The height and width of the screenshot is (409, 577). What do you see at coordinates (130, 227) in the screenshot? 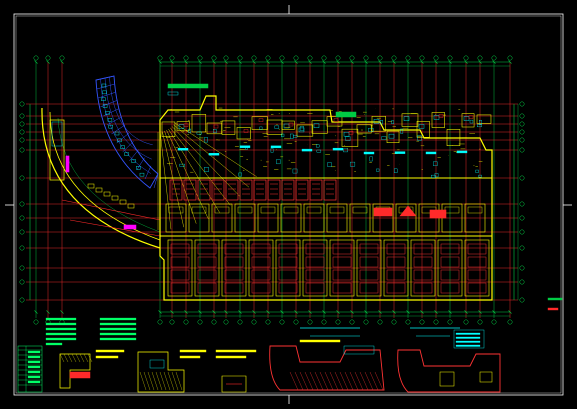
I see `podium-highlight` at bounding box center [130, 227].